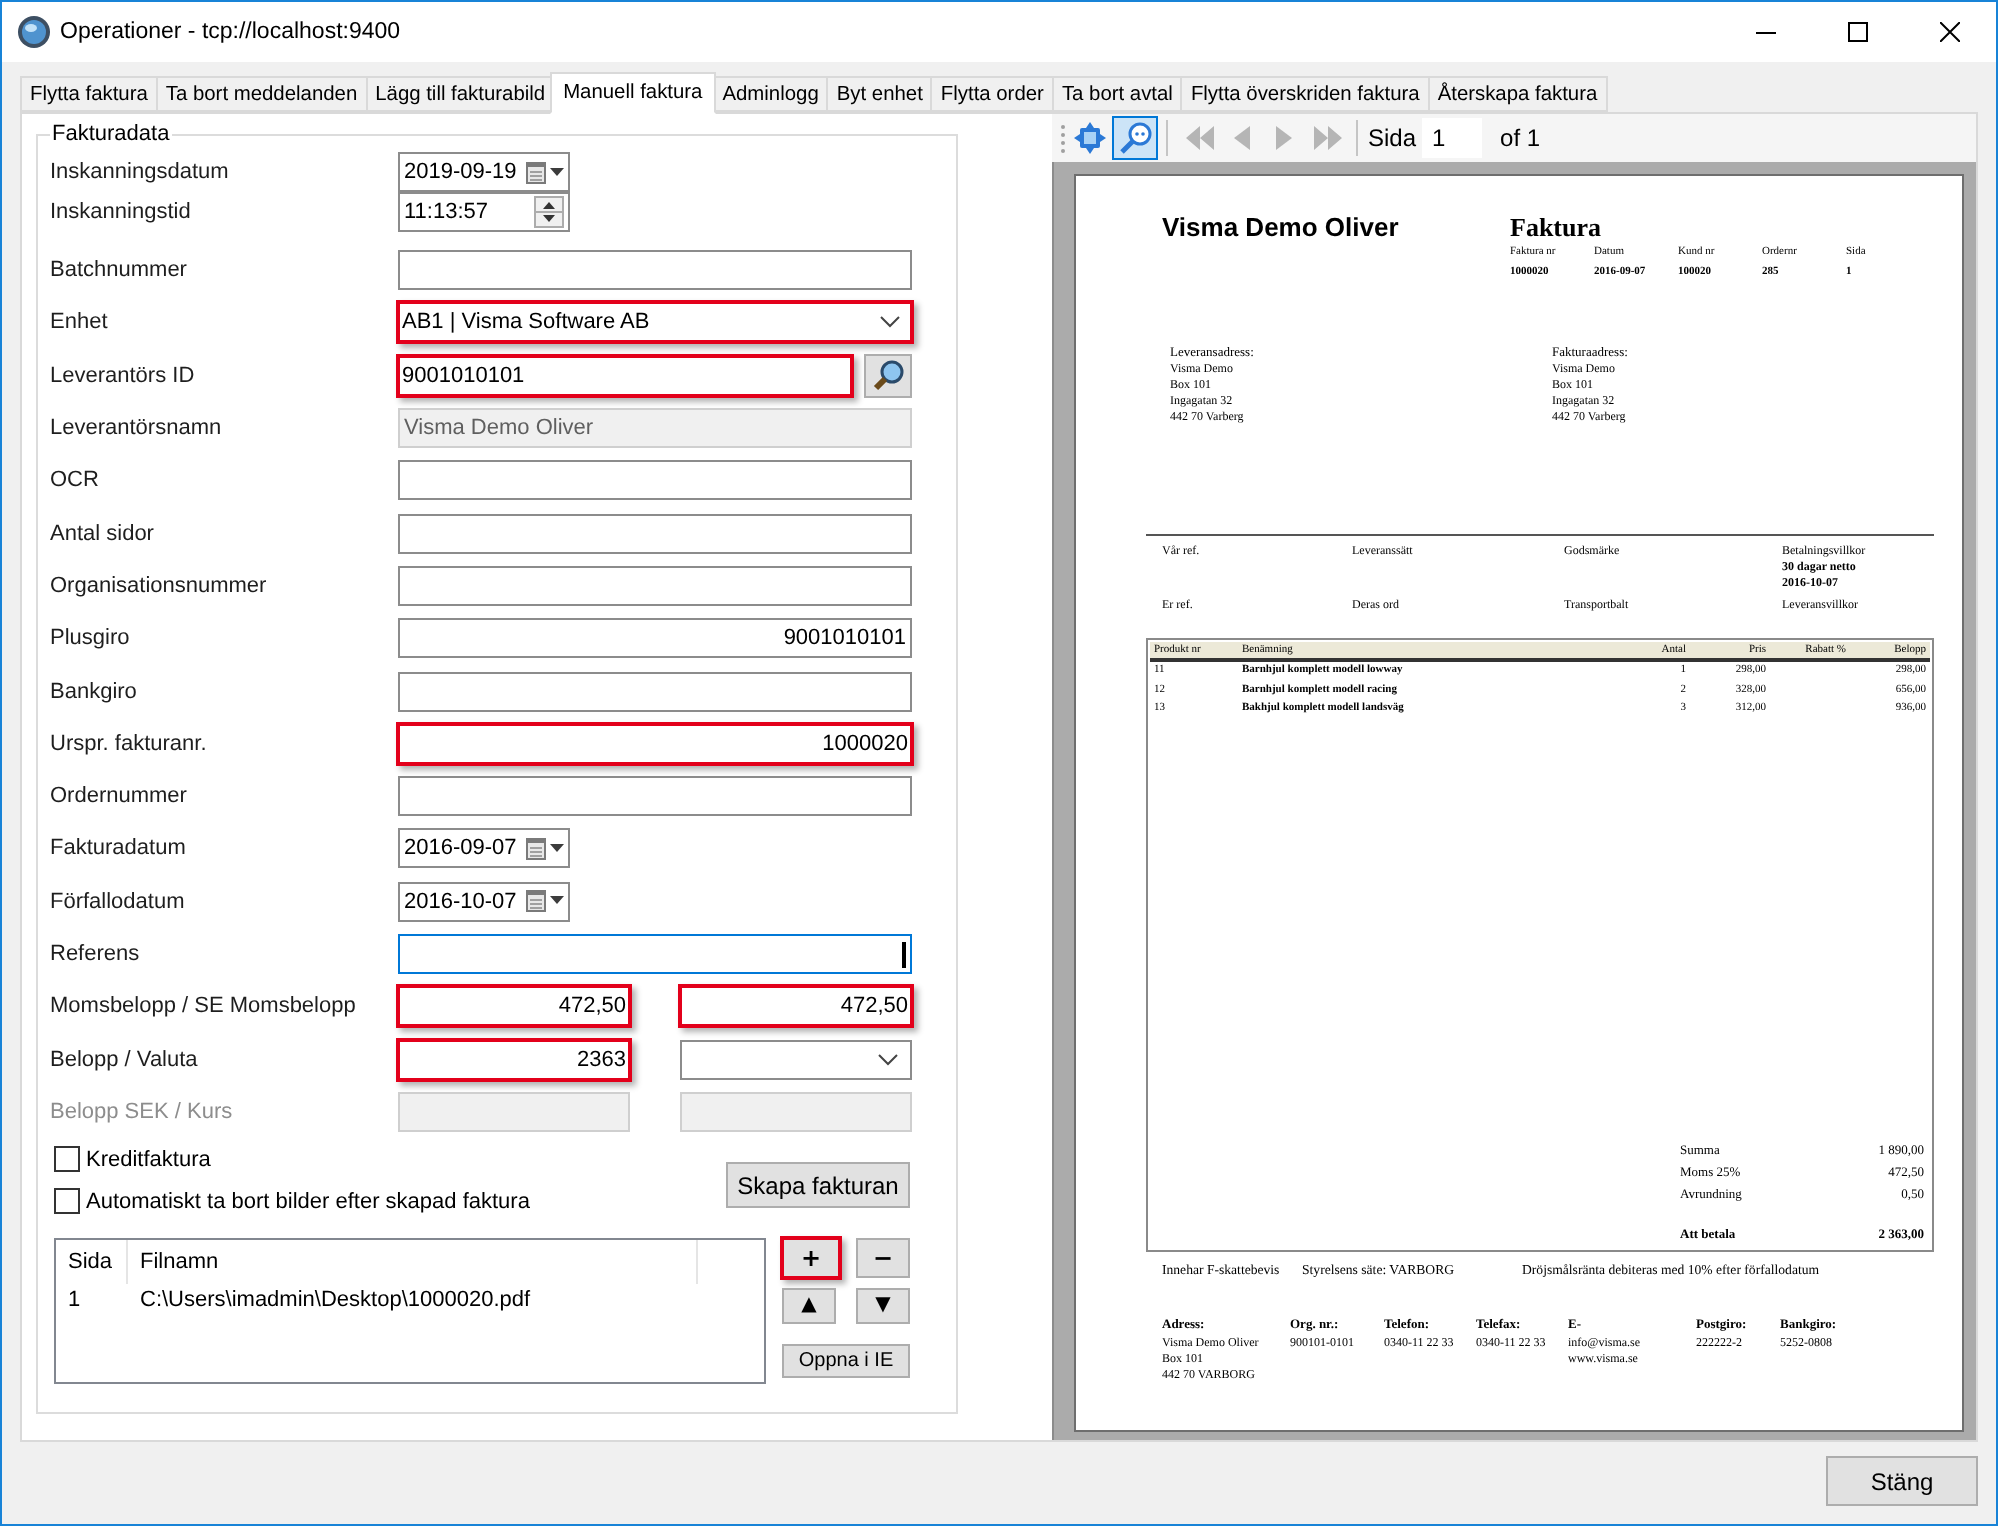 The image size is (1998, 1526). Describe the element at coordinates (1452, 138) in the screenshot. I see `page-number-field: 1` at that location.